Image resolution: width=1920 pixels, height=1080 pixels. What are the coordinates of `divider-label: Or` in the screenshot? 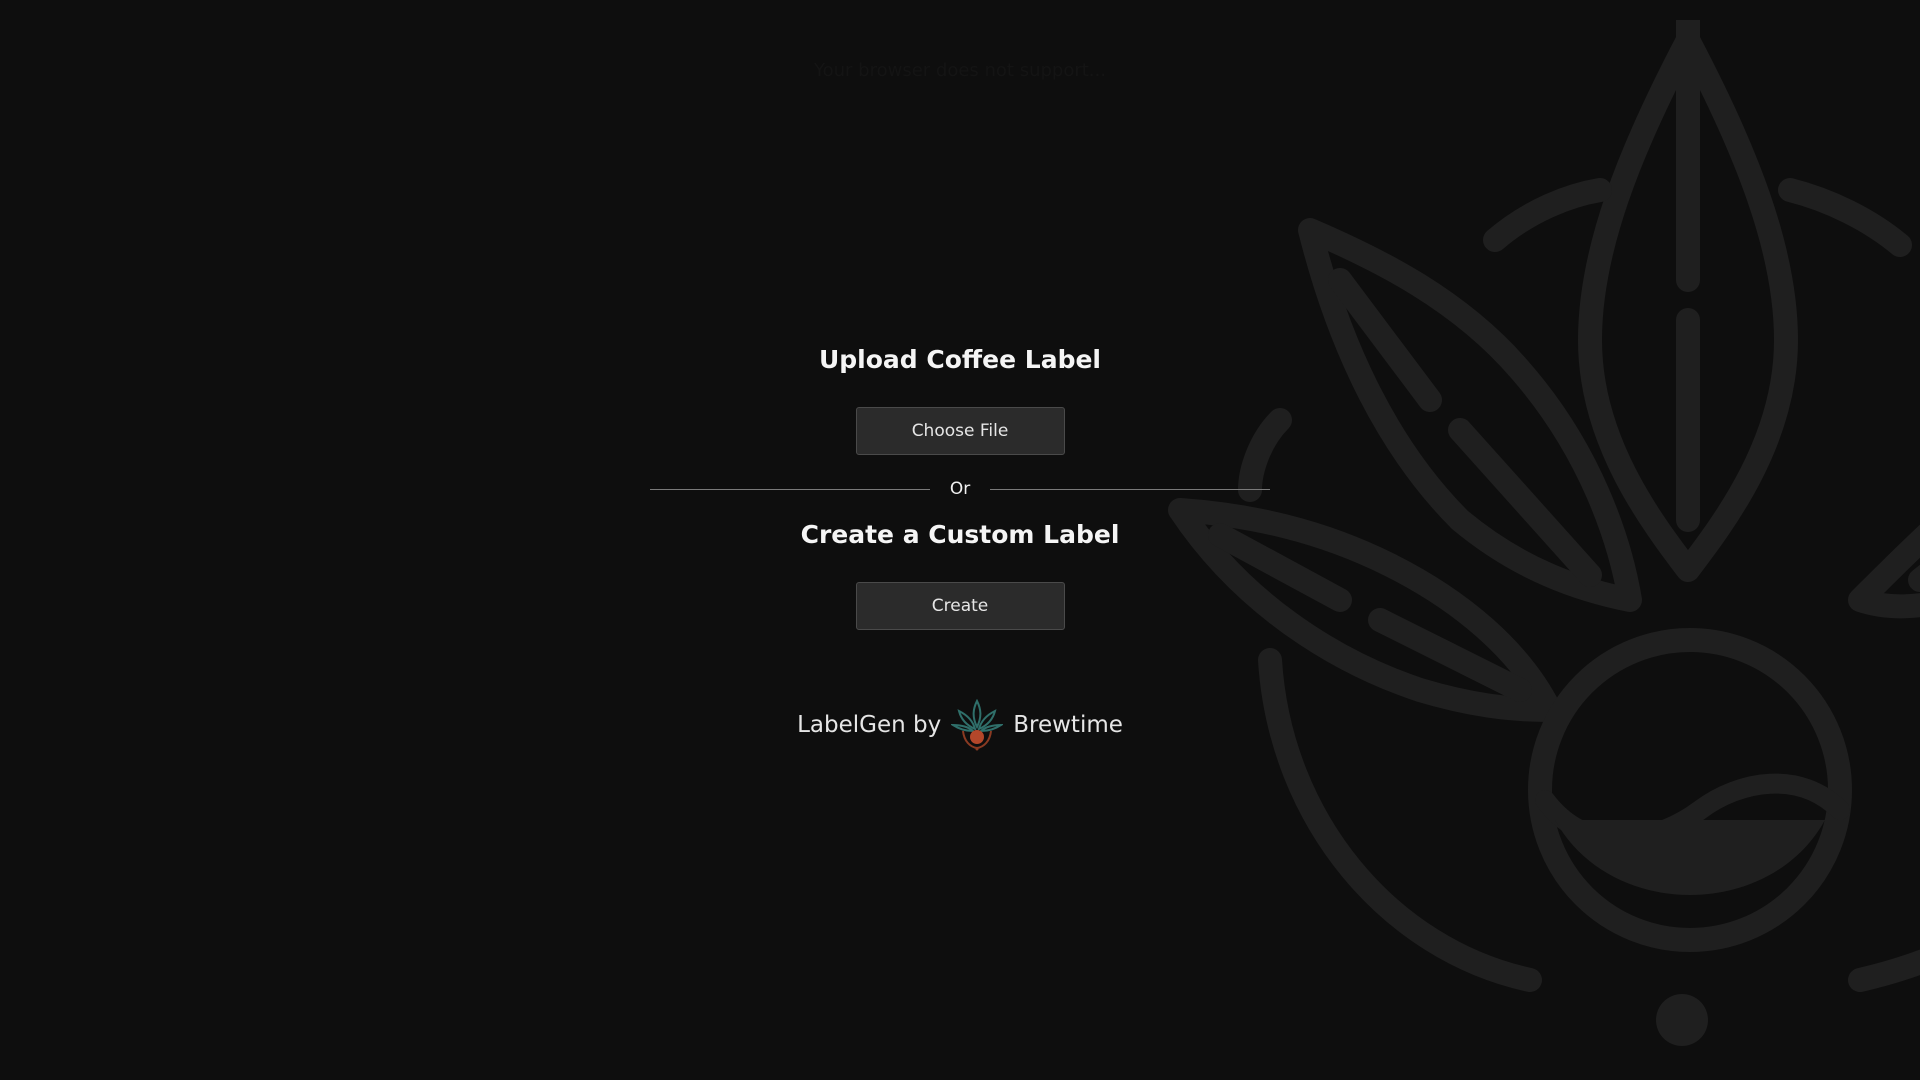 It's located at (960, 489).